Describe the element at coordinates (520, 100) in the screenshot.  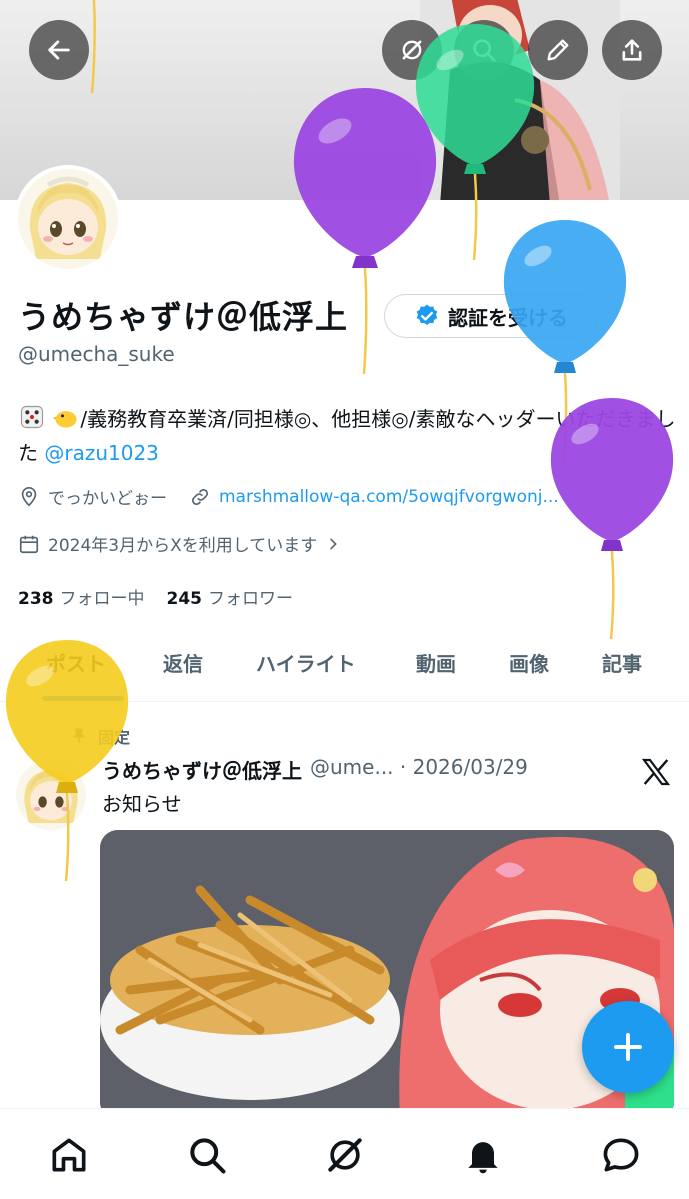
I see `banner-artwork` at that location.